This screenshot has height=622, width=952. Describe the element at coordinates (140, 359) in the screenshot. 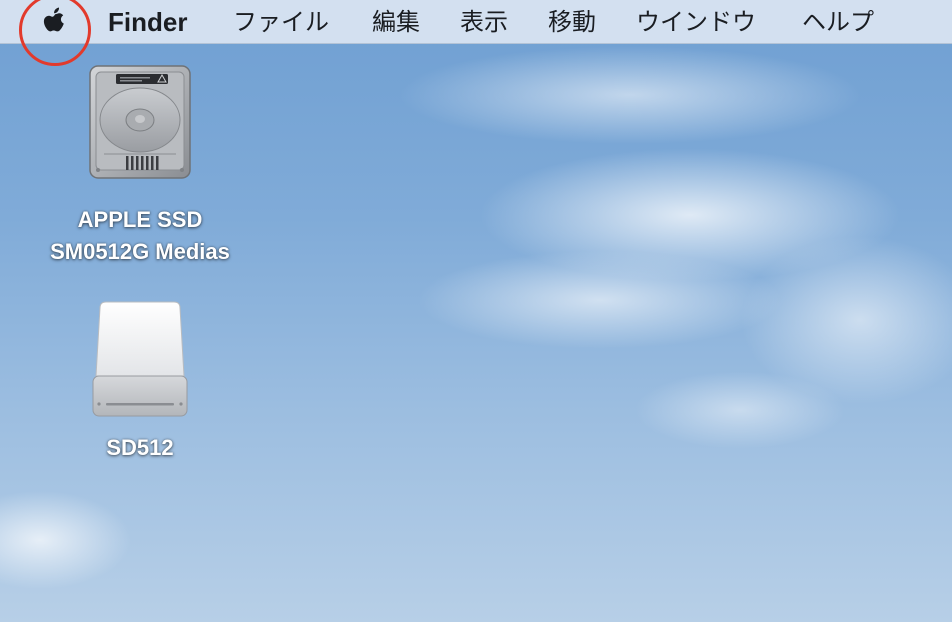

I see `external-drive-icon` at that location.